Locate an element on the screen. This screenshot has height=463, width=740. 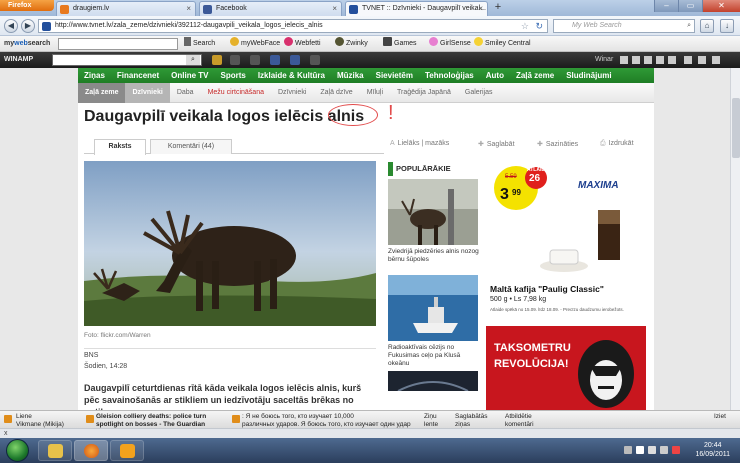
downloads-icon: ↓ is located at coordinates (727, 26).